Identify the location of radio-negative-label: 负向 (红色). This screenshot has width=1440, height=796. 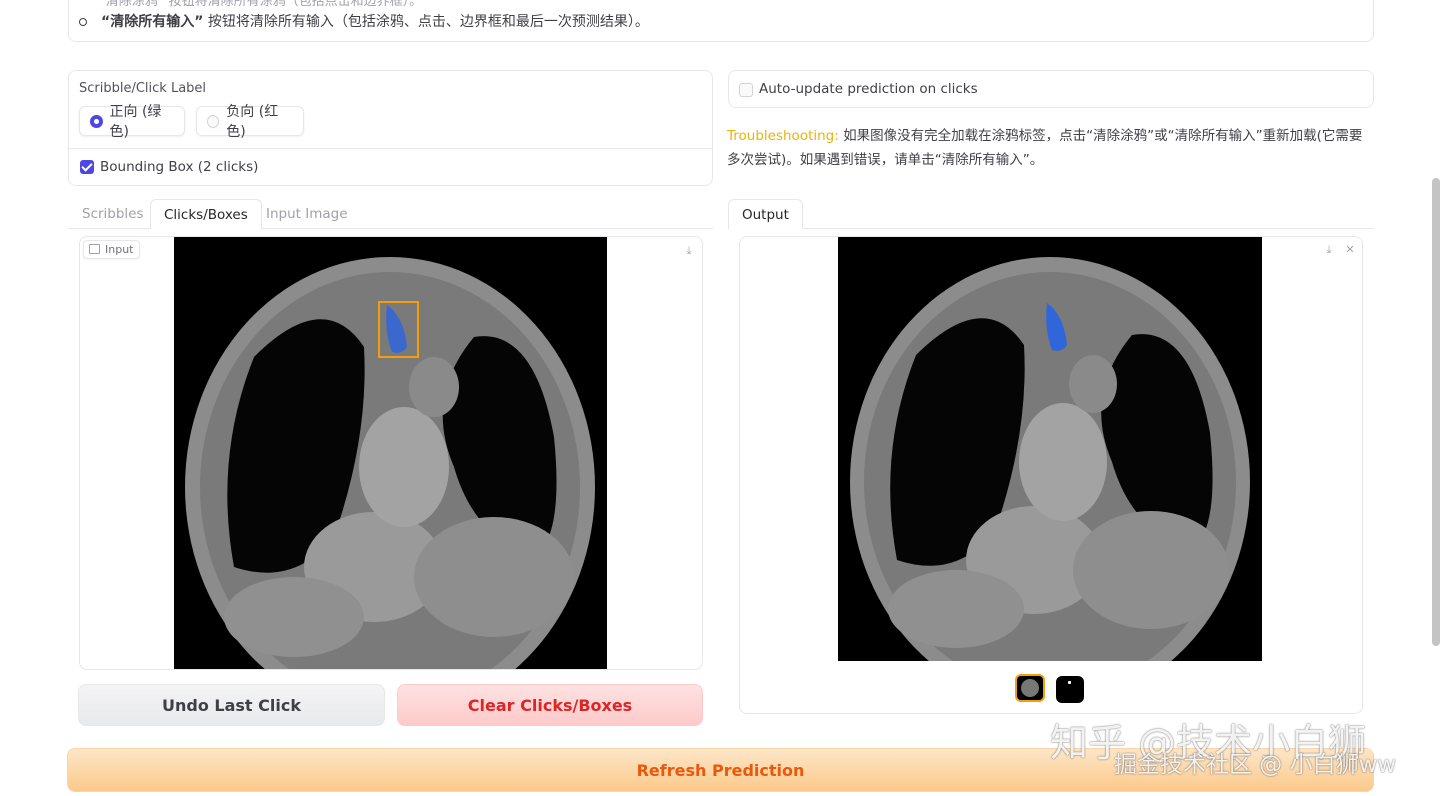
(252, 122).